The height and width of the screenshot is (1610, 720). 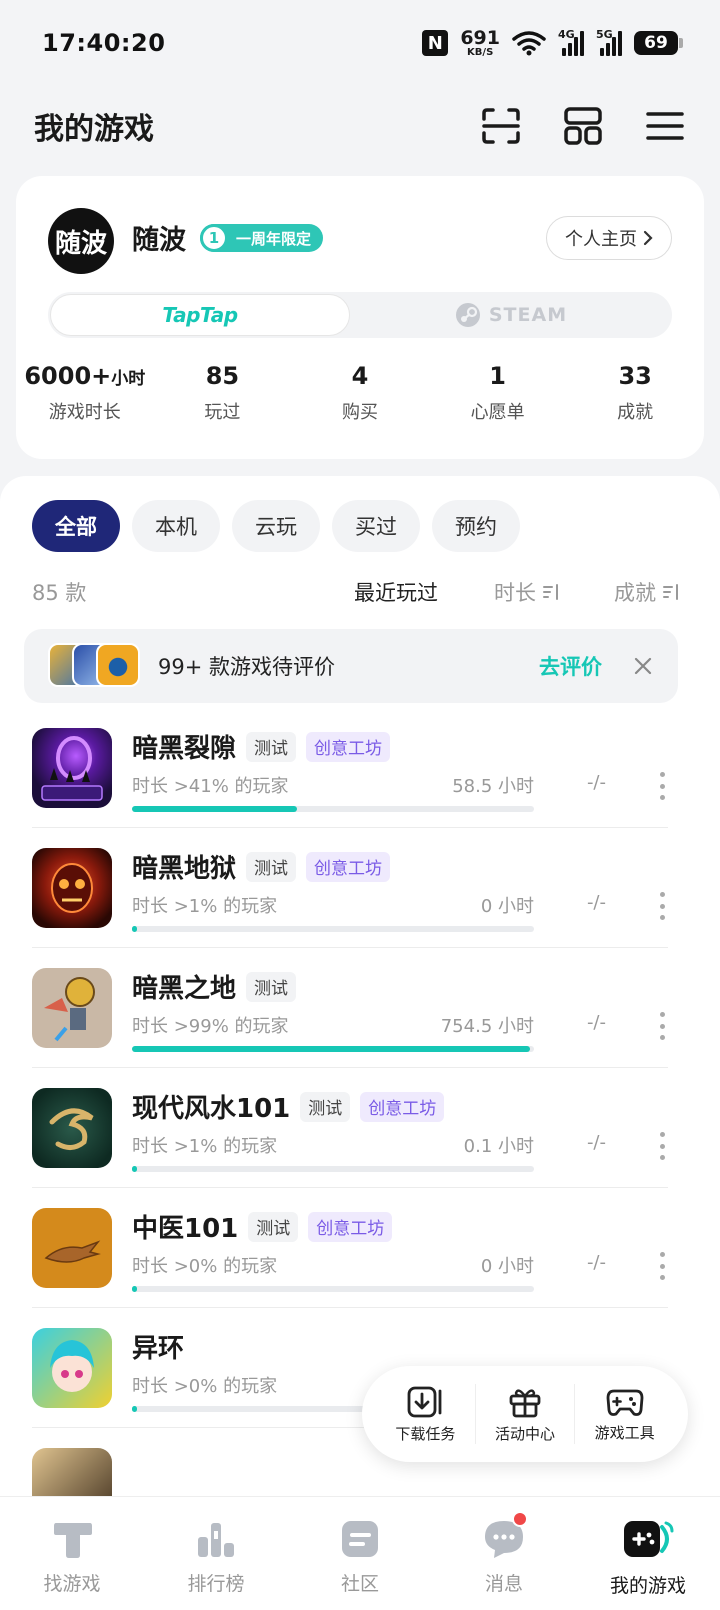 I want to click on sort-achievements: 成就, so click(x=647, y=592).